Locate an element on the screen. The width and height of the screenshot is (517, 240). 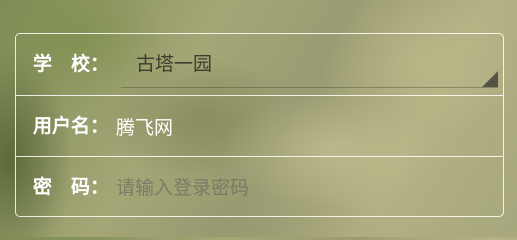
school-label: 学 校： is located at coordinates (71, 64).